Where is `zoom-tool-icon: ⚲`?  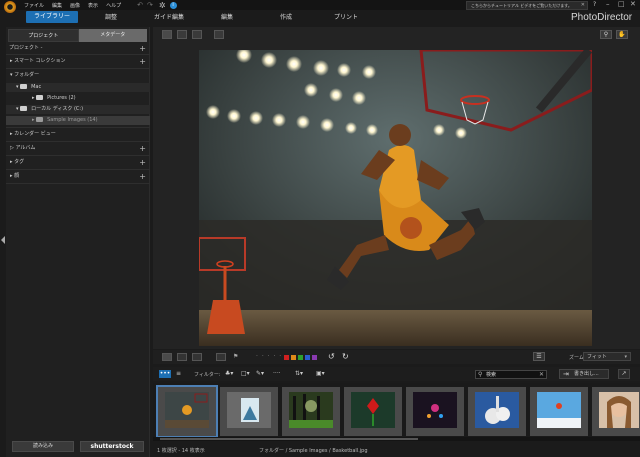 zoom-tool-icon: ⚲ is located at coordinates (606, 34).